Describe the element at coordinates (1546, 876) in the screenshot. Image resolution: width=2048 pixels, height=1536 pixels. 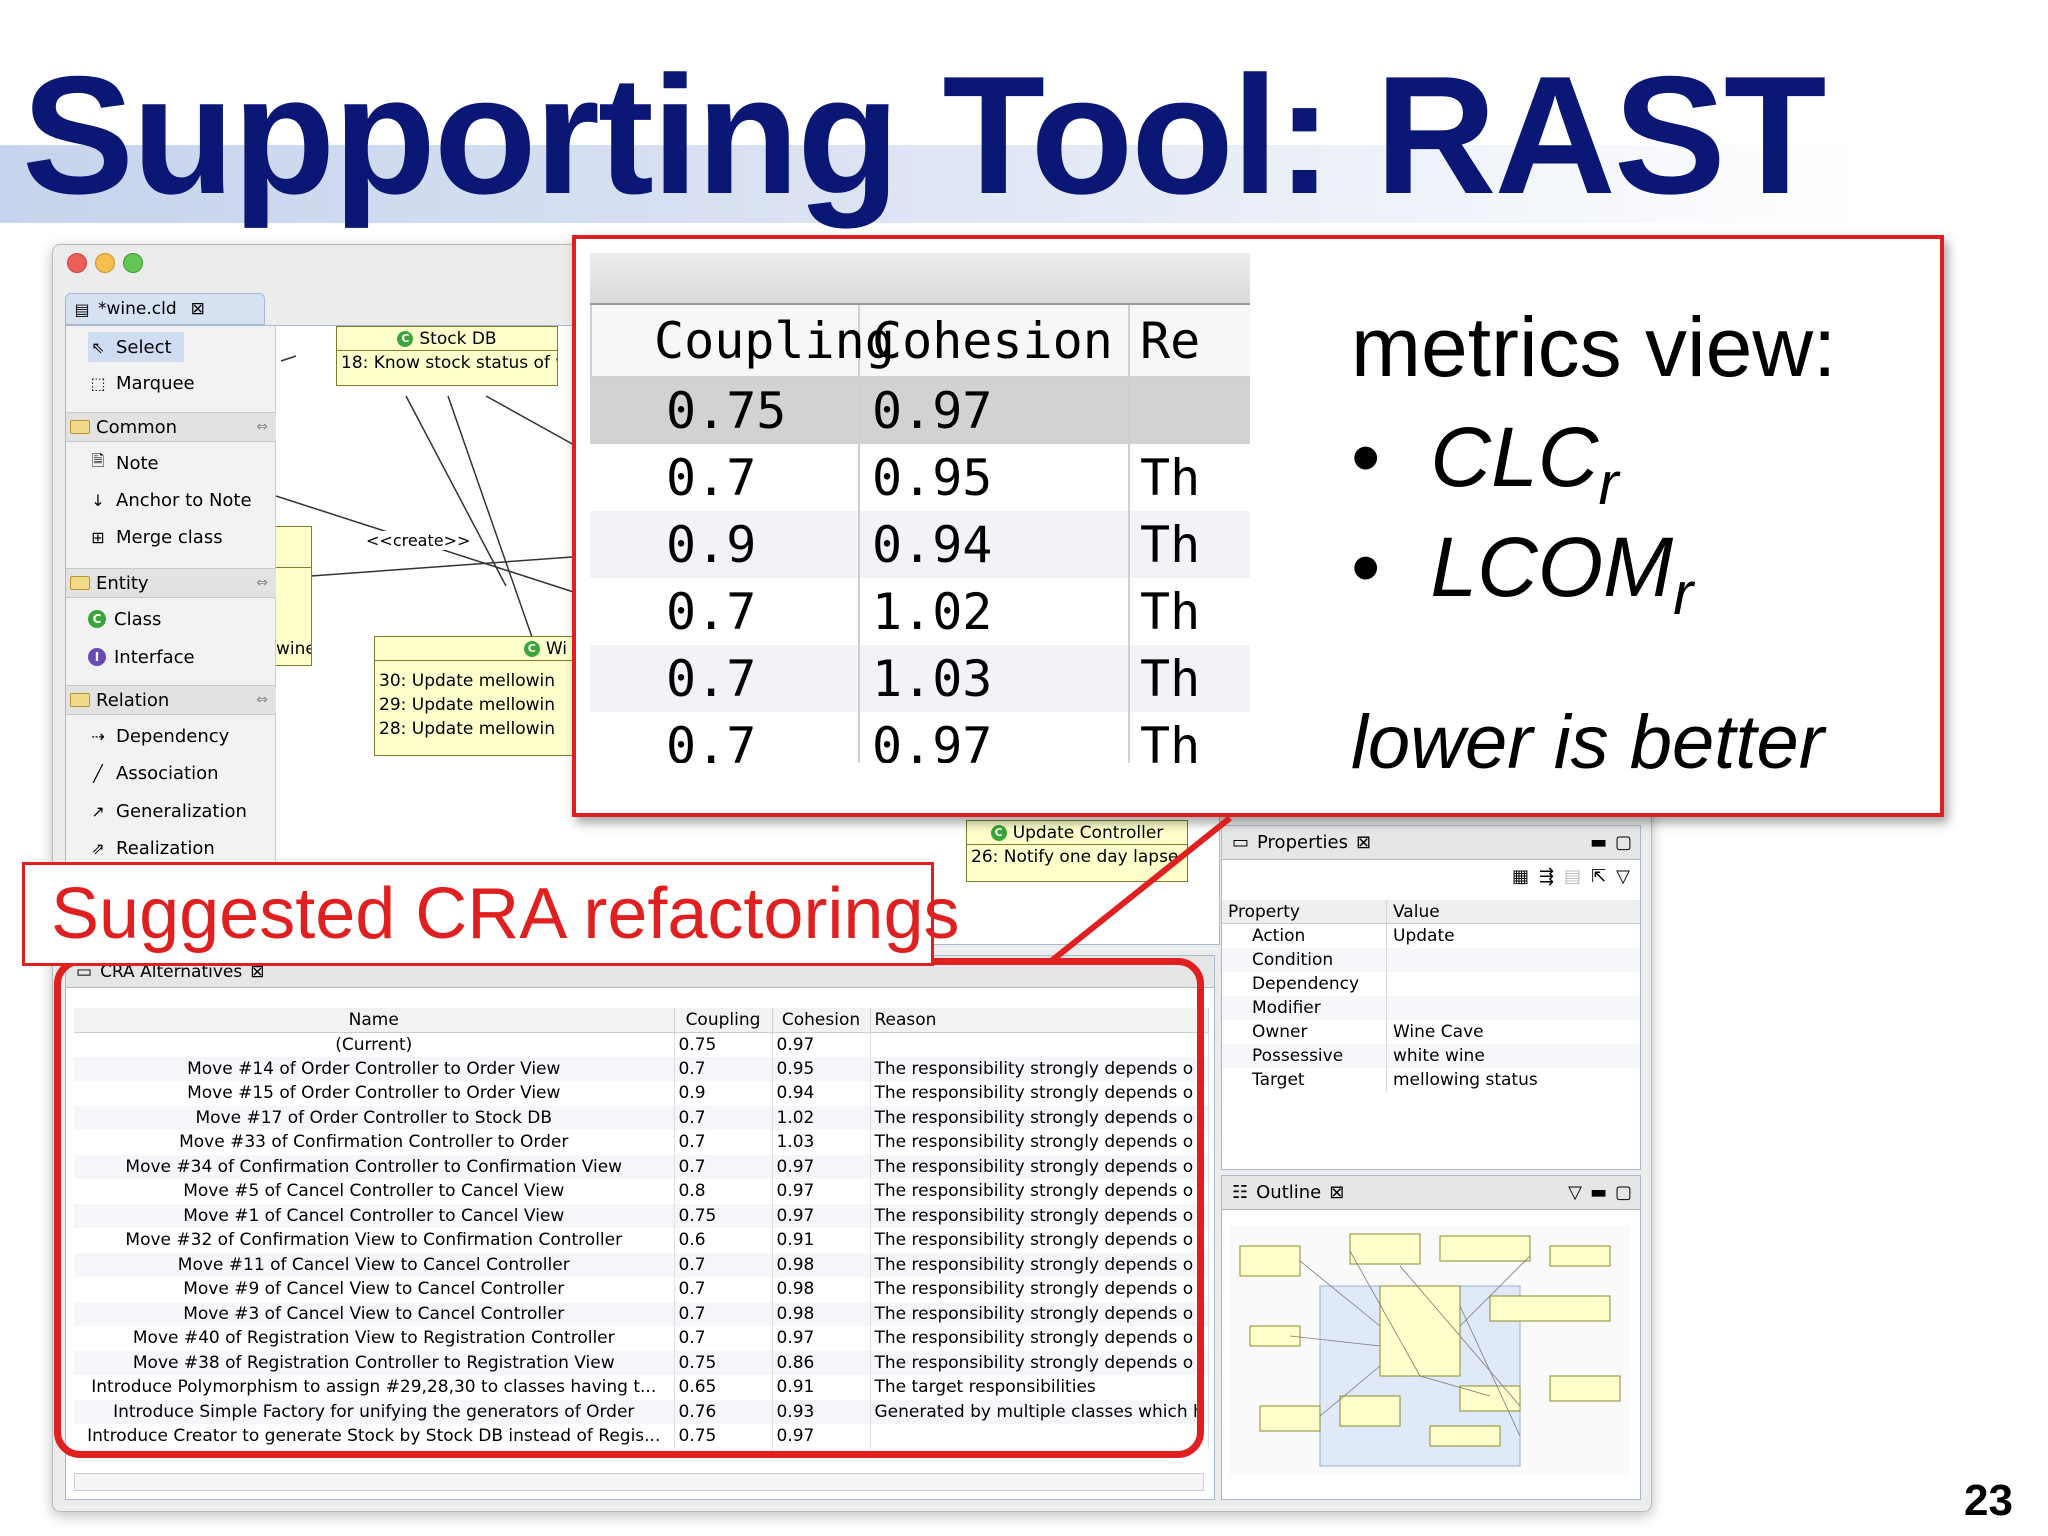
I see `advanced-icon: ⇶` at that location.